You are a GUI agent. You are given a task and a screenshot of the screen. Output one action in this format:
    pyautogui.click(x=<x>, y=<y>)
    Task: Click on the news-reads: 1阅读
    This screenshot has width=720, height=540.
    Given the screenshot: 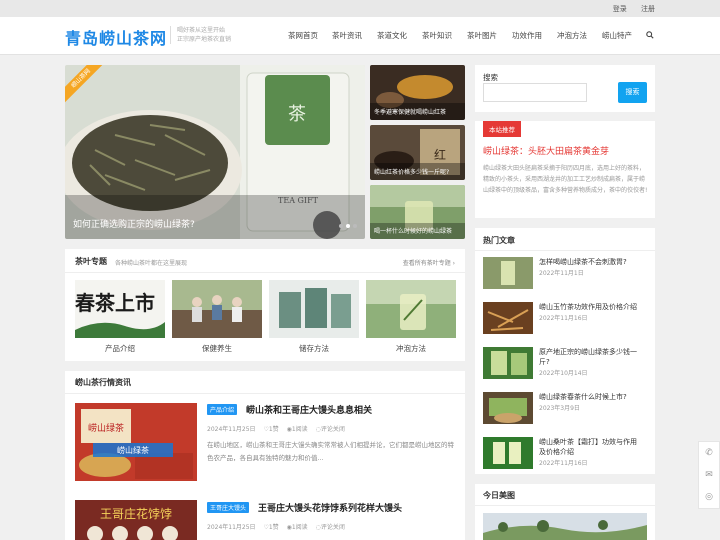 What is the action you would take?
    pyautogui.click(x=299, y=429)
    